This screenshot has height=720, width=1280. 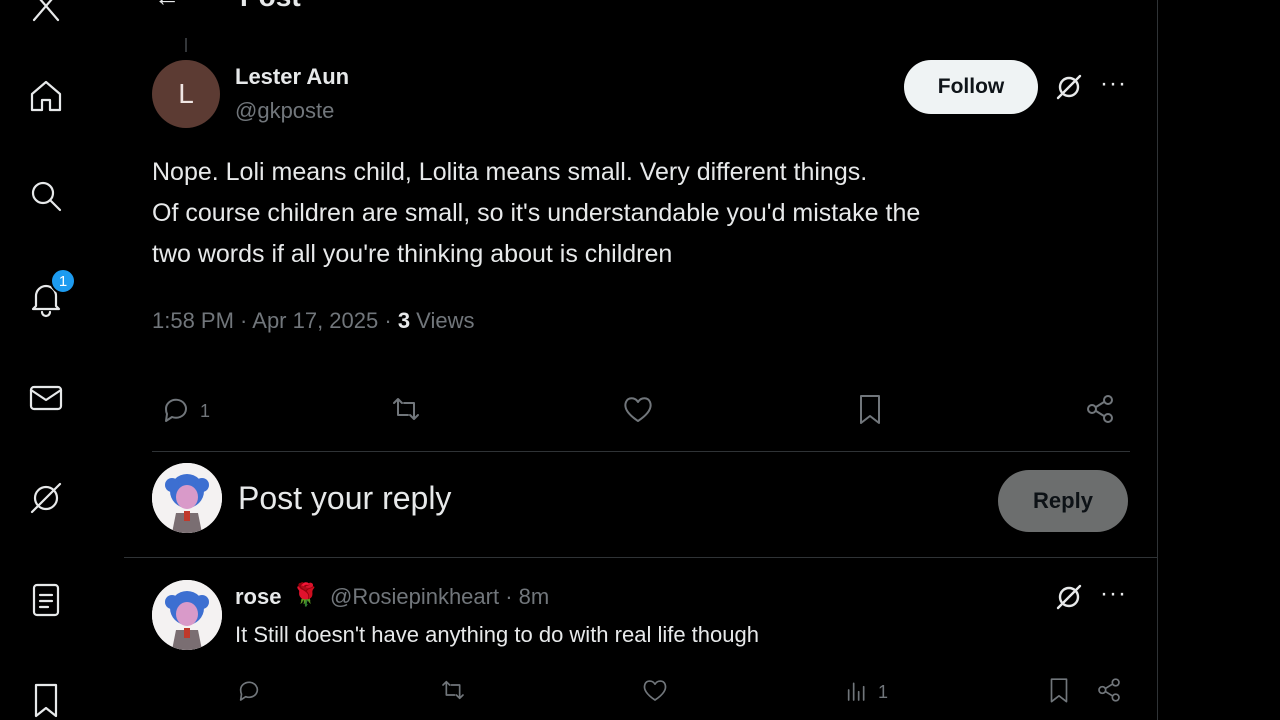 What do you see at coordinates (284, 111) in the screenshot?
I see `author-handle: @gkposte` at bounding box center [284, 111].